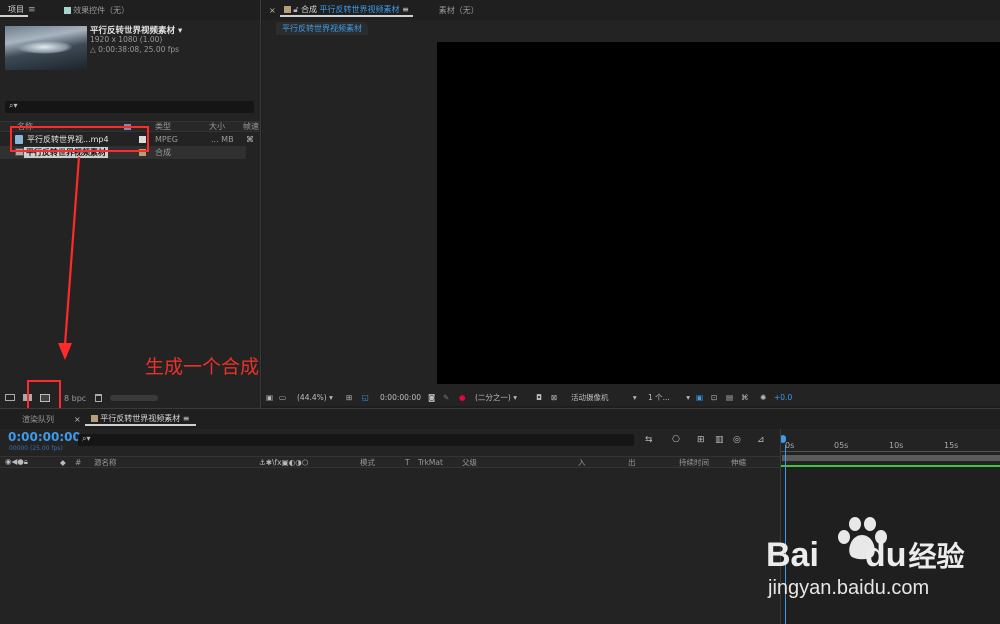  Describe the element at coordinates (349, 397) in the screenshot. I see `grid-icon: ⊞` at that location.